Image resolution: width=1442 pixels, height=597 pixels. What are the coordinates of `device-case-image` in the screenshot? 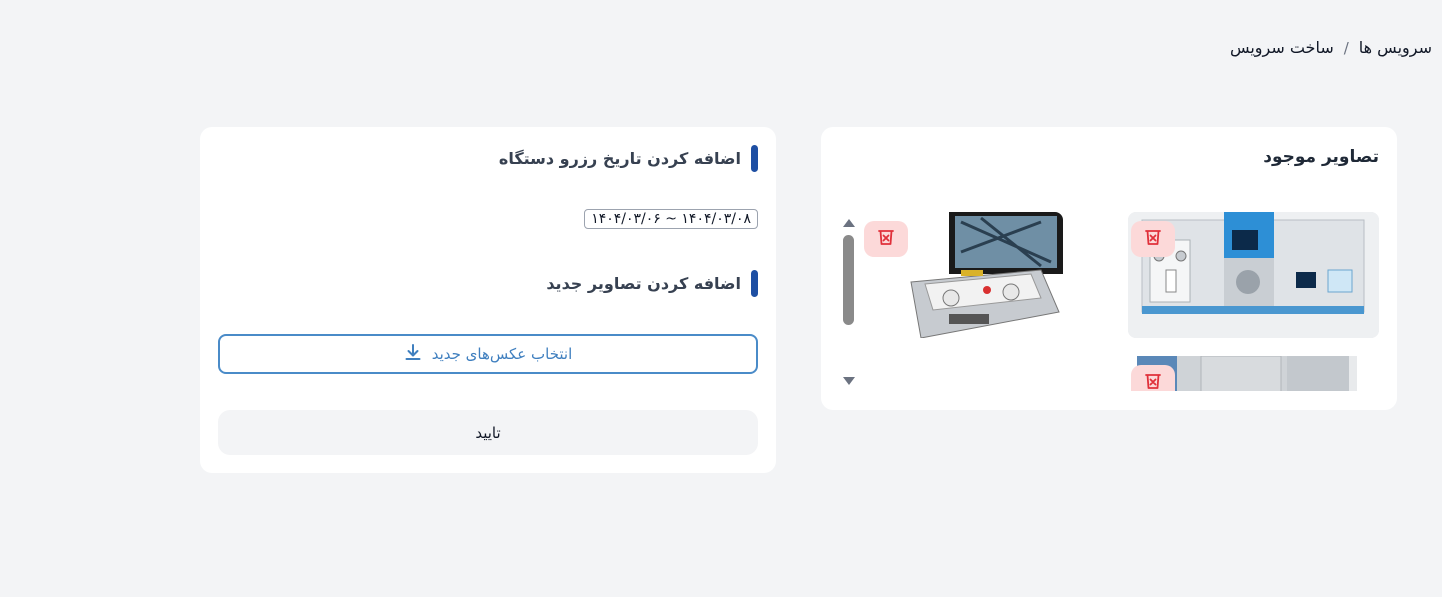 It's located at (977, 275).